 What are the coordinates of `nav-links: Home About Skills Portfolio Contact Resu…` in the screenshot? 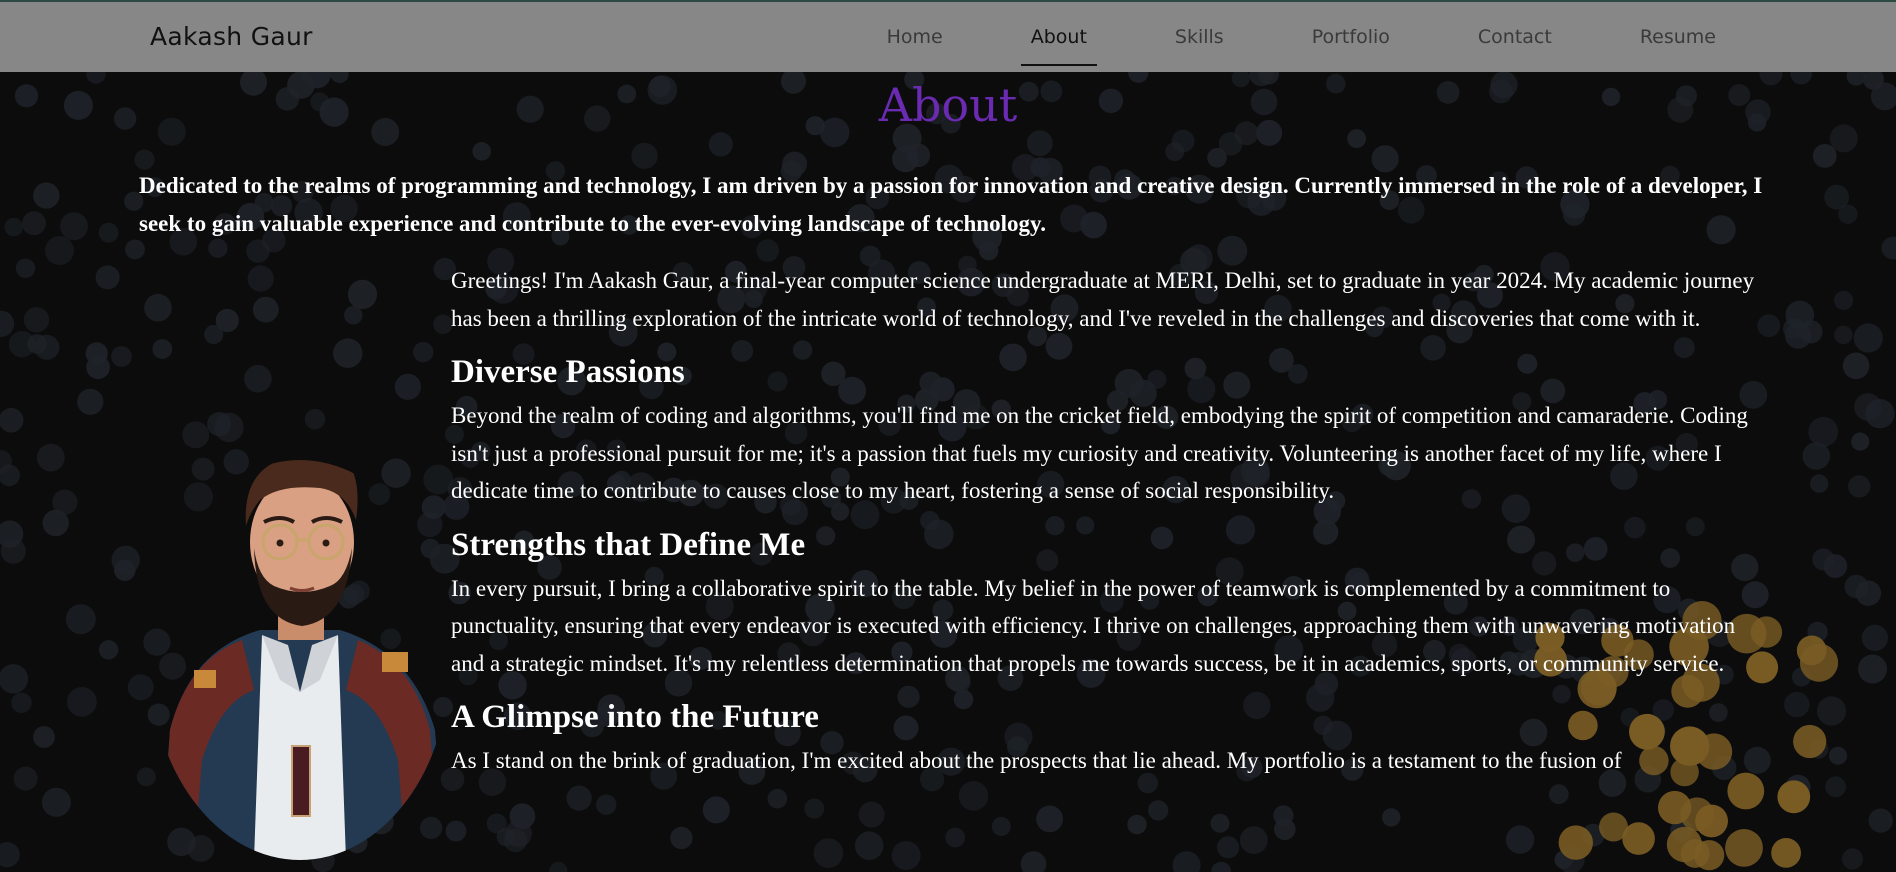 It's located at (1301, 37).